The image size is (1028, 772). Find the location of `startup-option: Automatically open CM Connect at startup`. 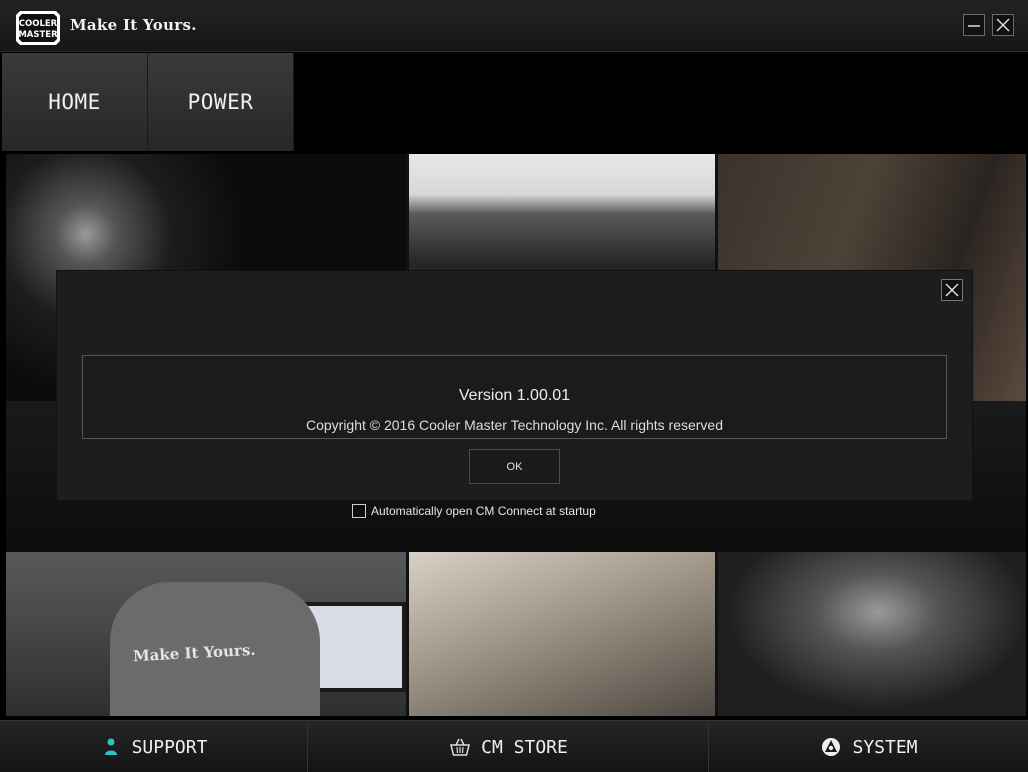

startup-option: Automatically open CM Connect at startup is located at coordinates (474, 511).